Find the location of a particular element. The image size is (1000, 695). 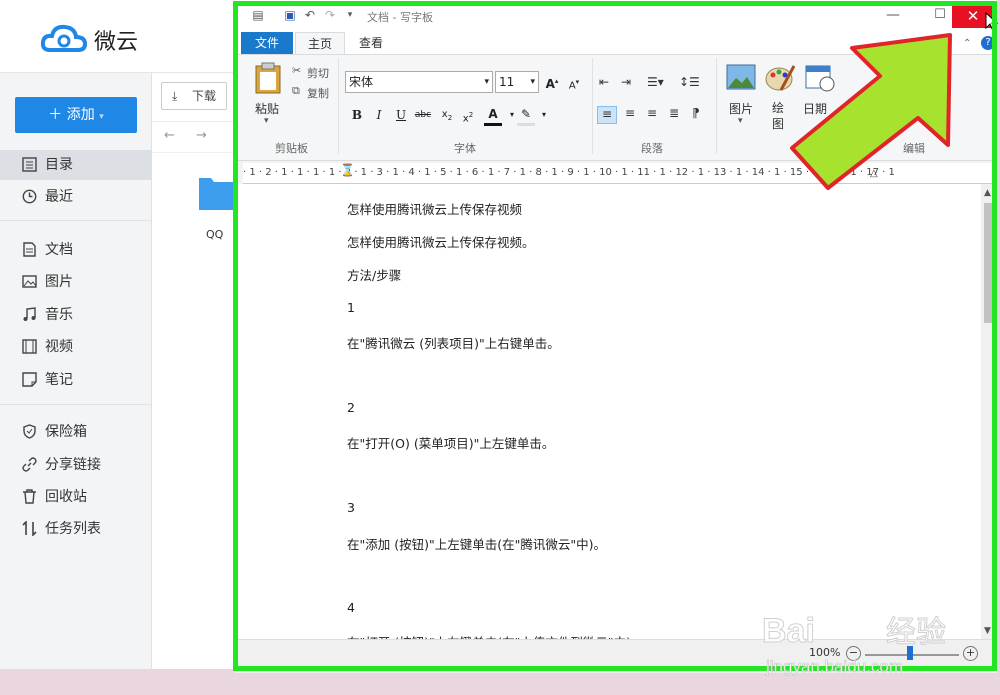

sidebar-item-directory: 目录 is located at coordinates (75, 165).